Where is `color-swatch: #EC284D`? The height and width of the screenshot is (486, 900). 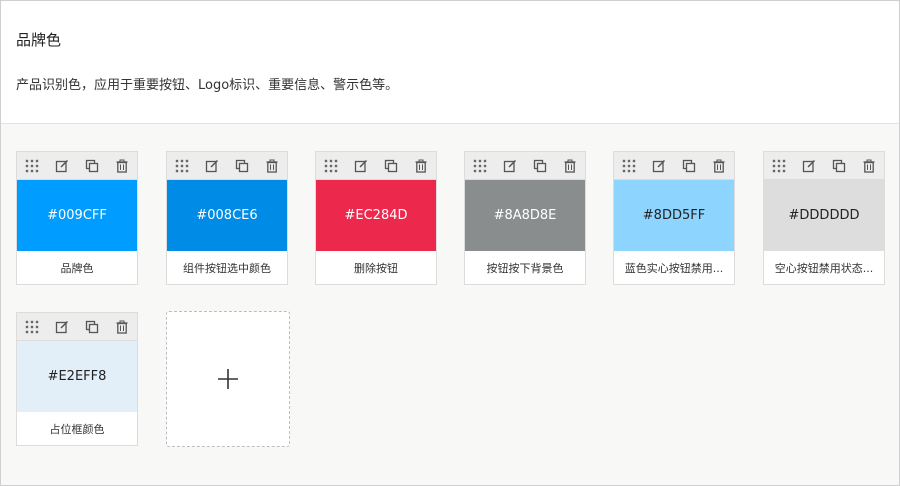 color-swatch: #EC284D is located at coordinates (376, 215).